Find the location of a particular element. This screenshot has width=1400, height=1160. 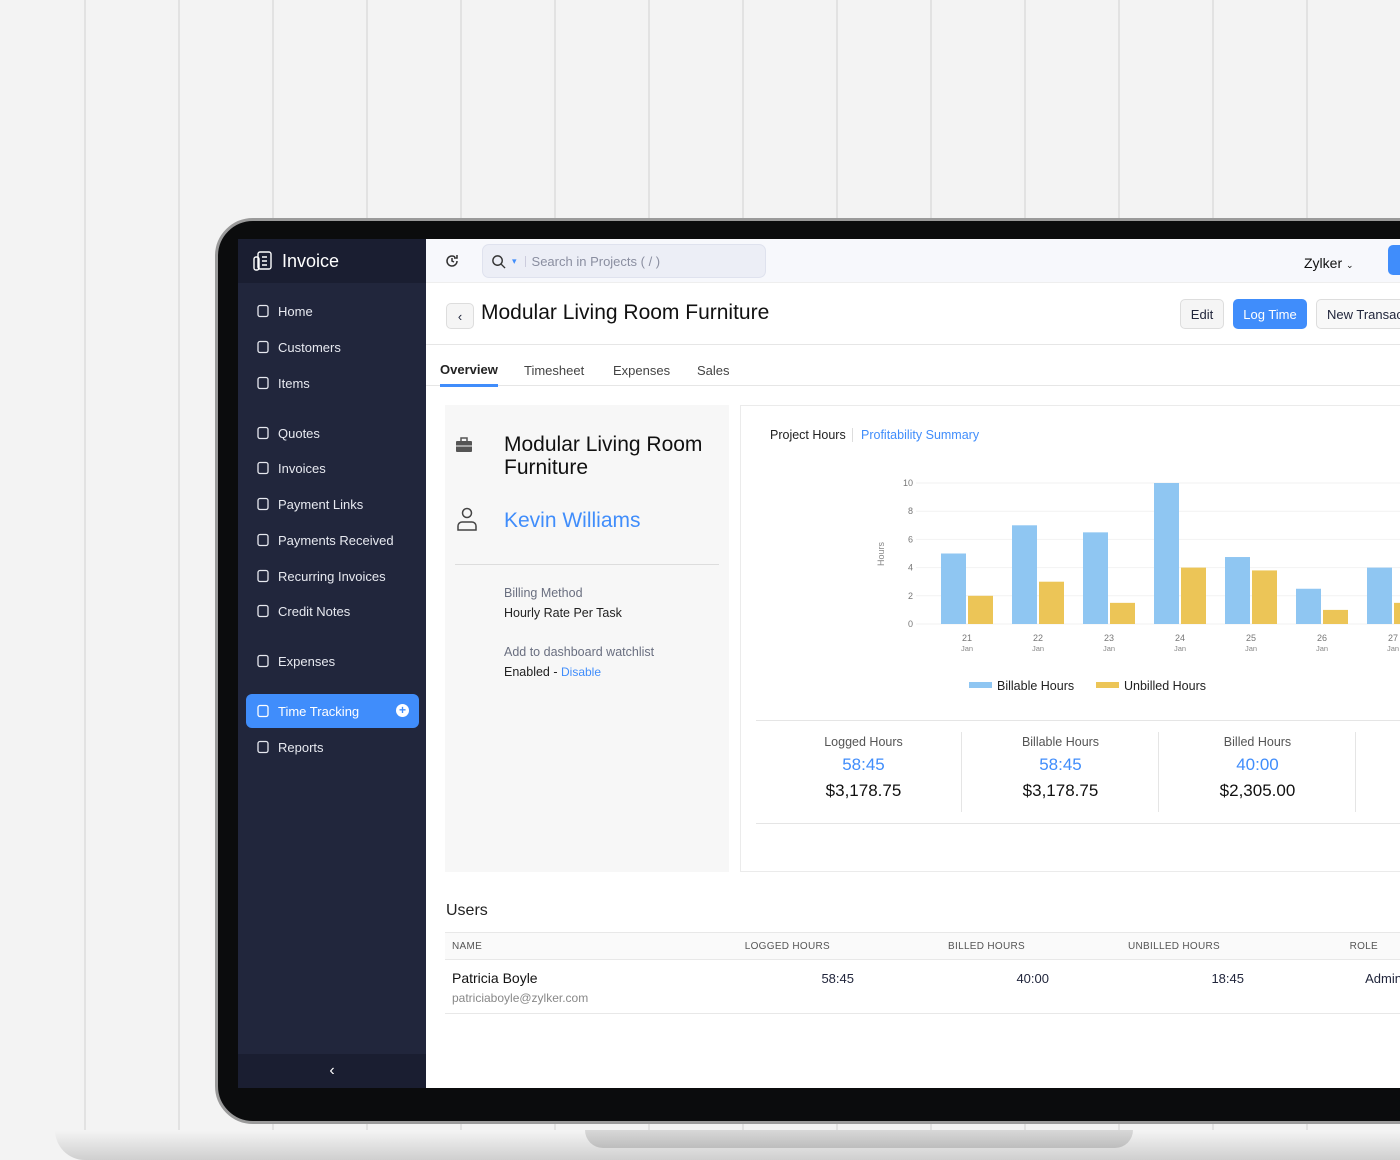

sidebar-item-reports: Reports is located at coordinates (332, 747).